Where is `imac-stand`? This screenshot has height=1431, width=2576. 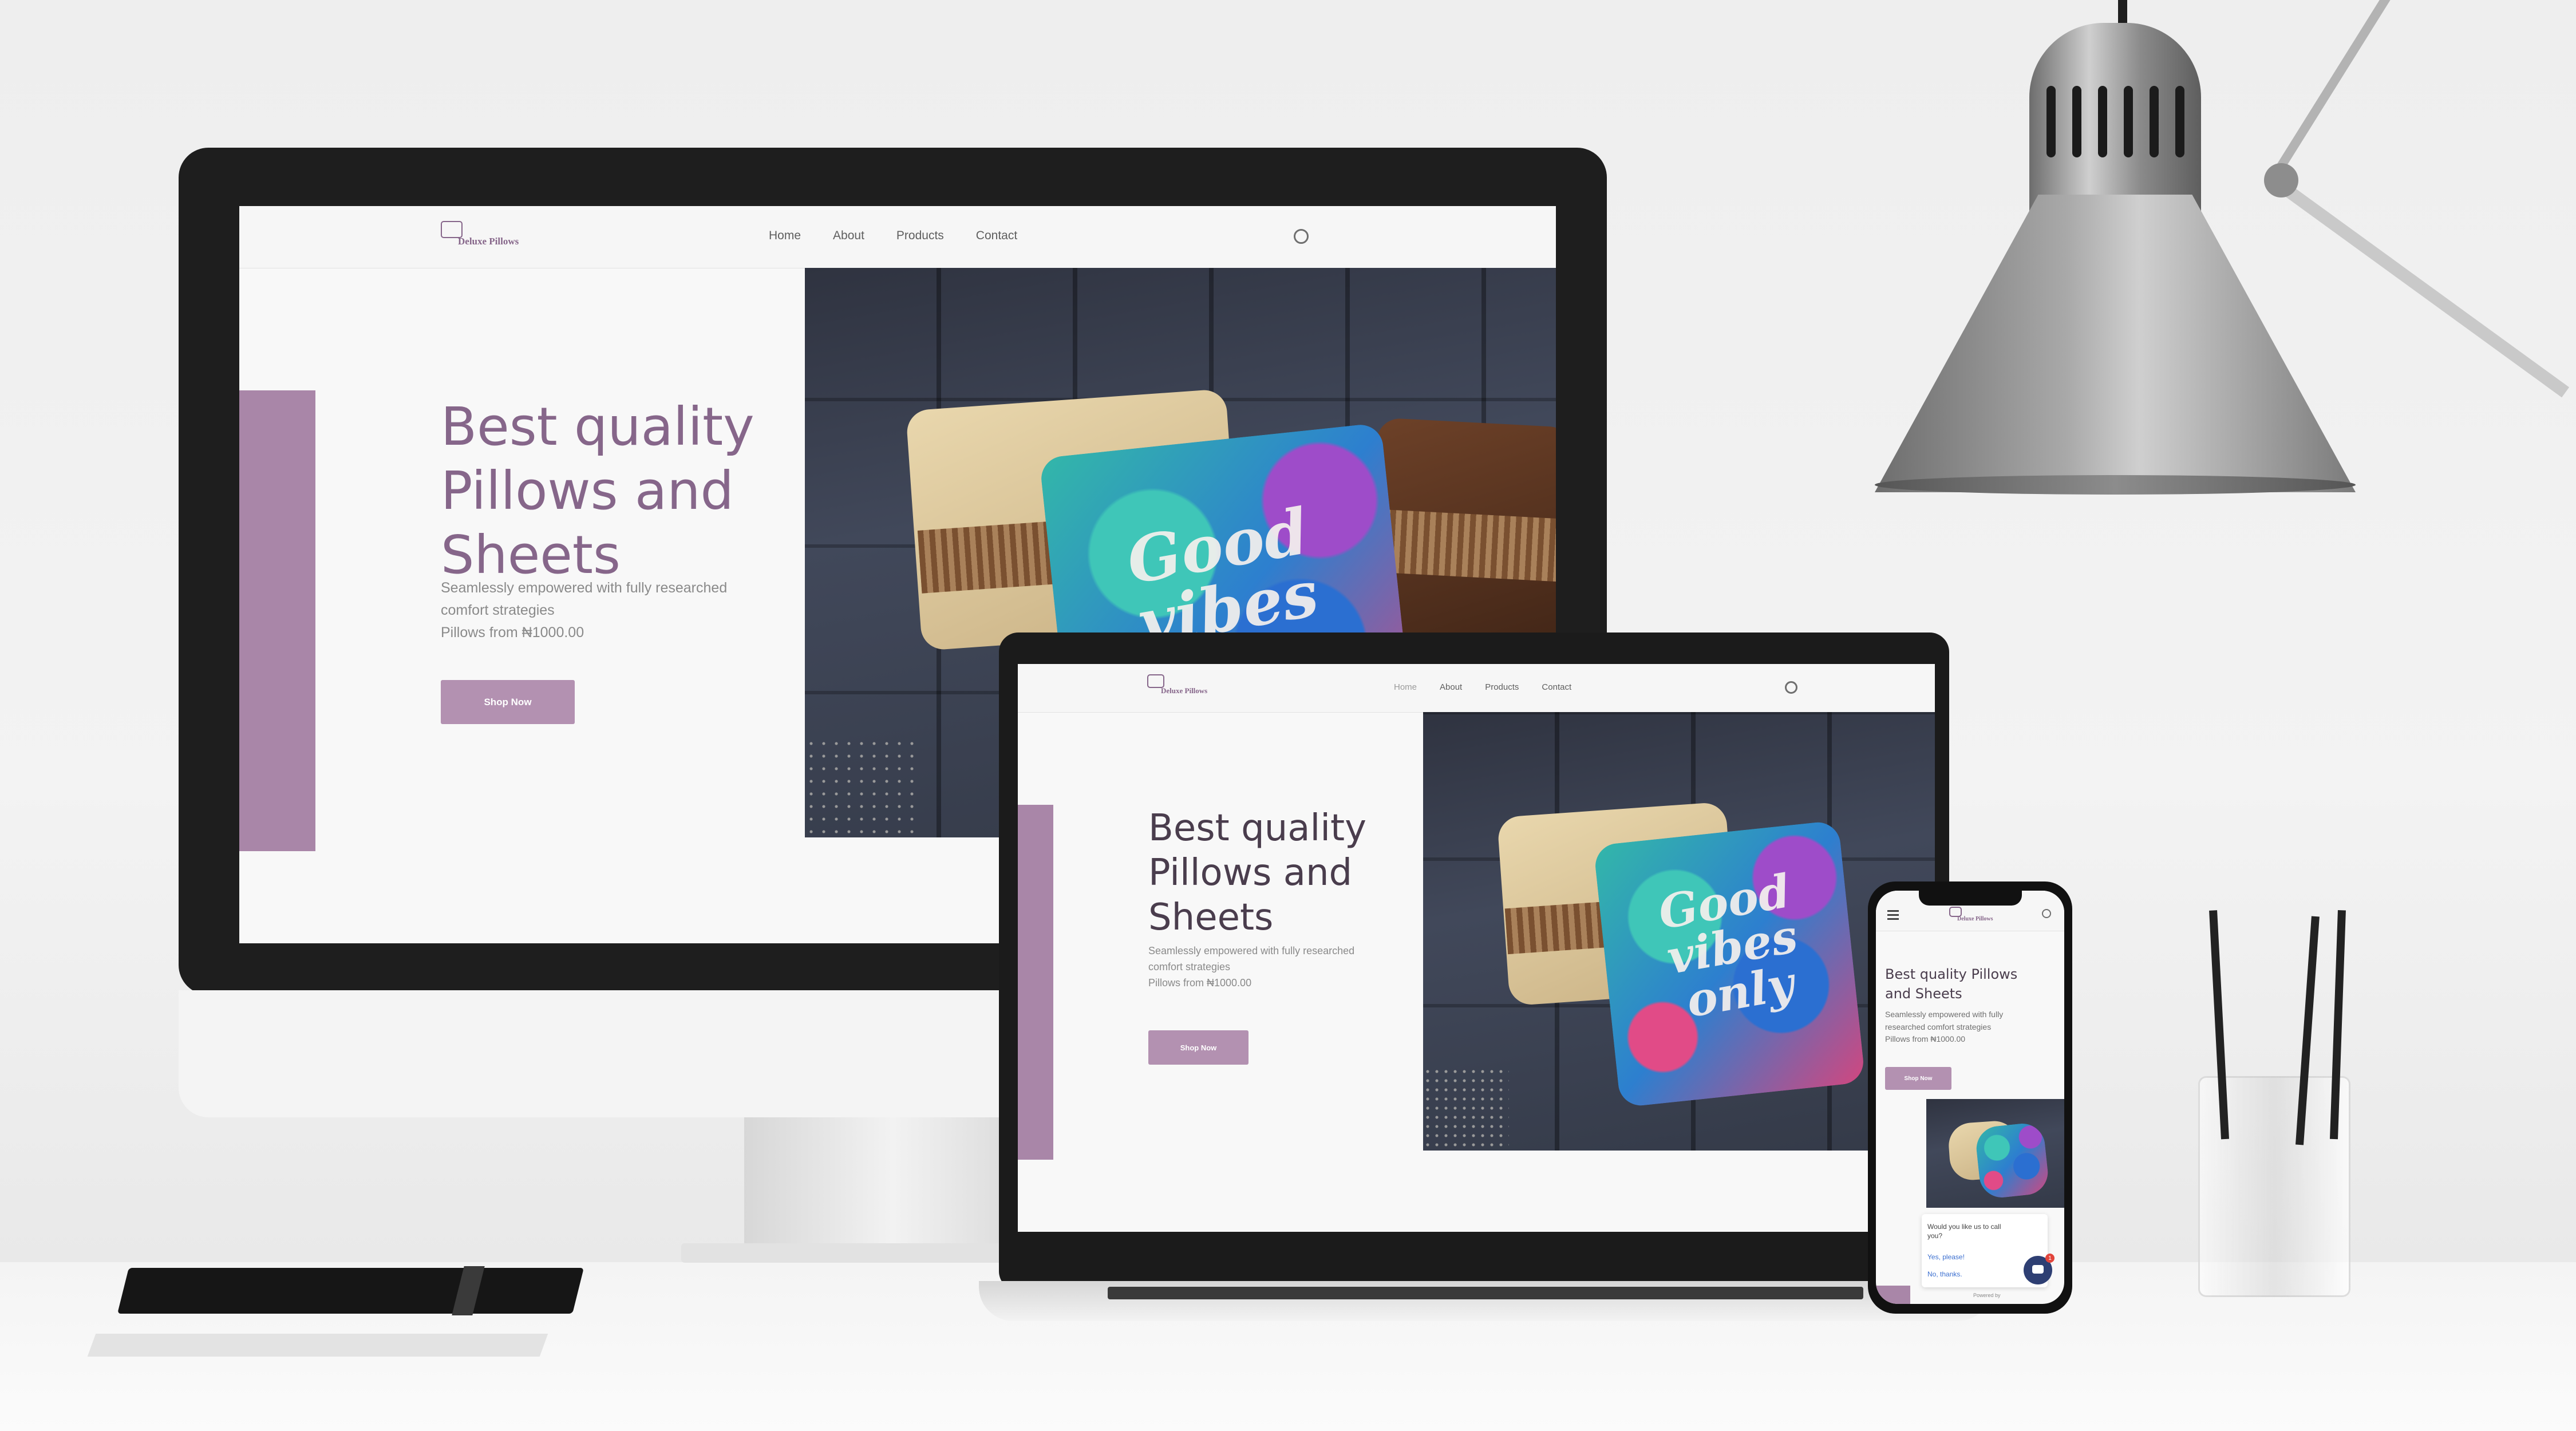 imac-stand is located at coordinates (893, 1181).